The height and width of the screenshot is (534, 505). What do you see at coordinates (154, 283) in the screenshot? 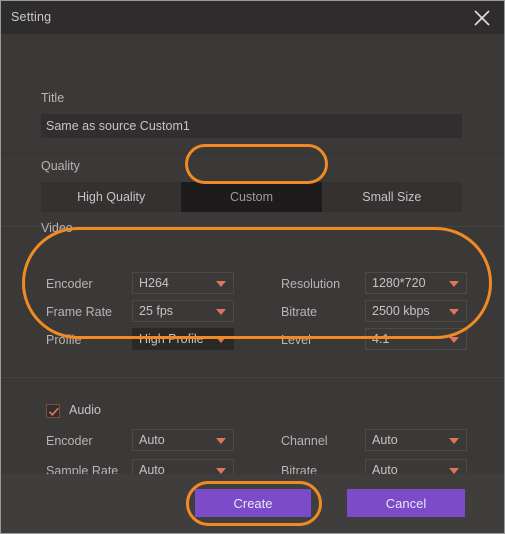
I see `video-encoder-value: H264` at bounding box center [154, 283].